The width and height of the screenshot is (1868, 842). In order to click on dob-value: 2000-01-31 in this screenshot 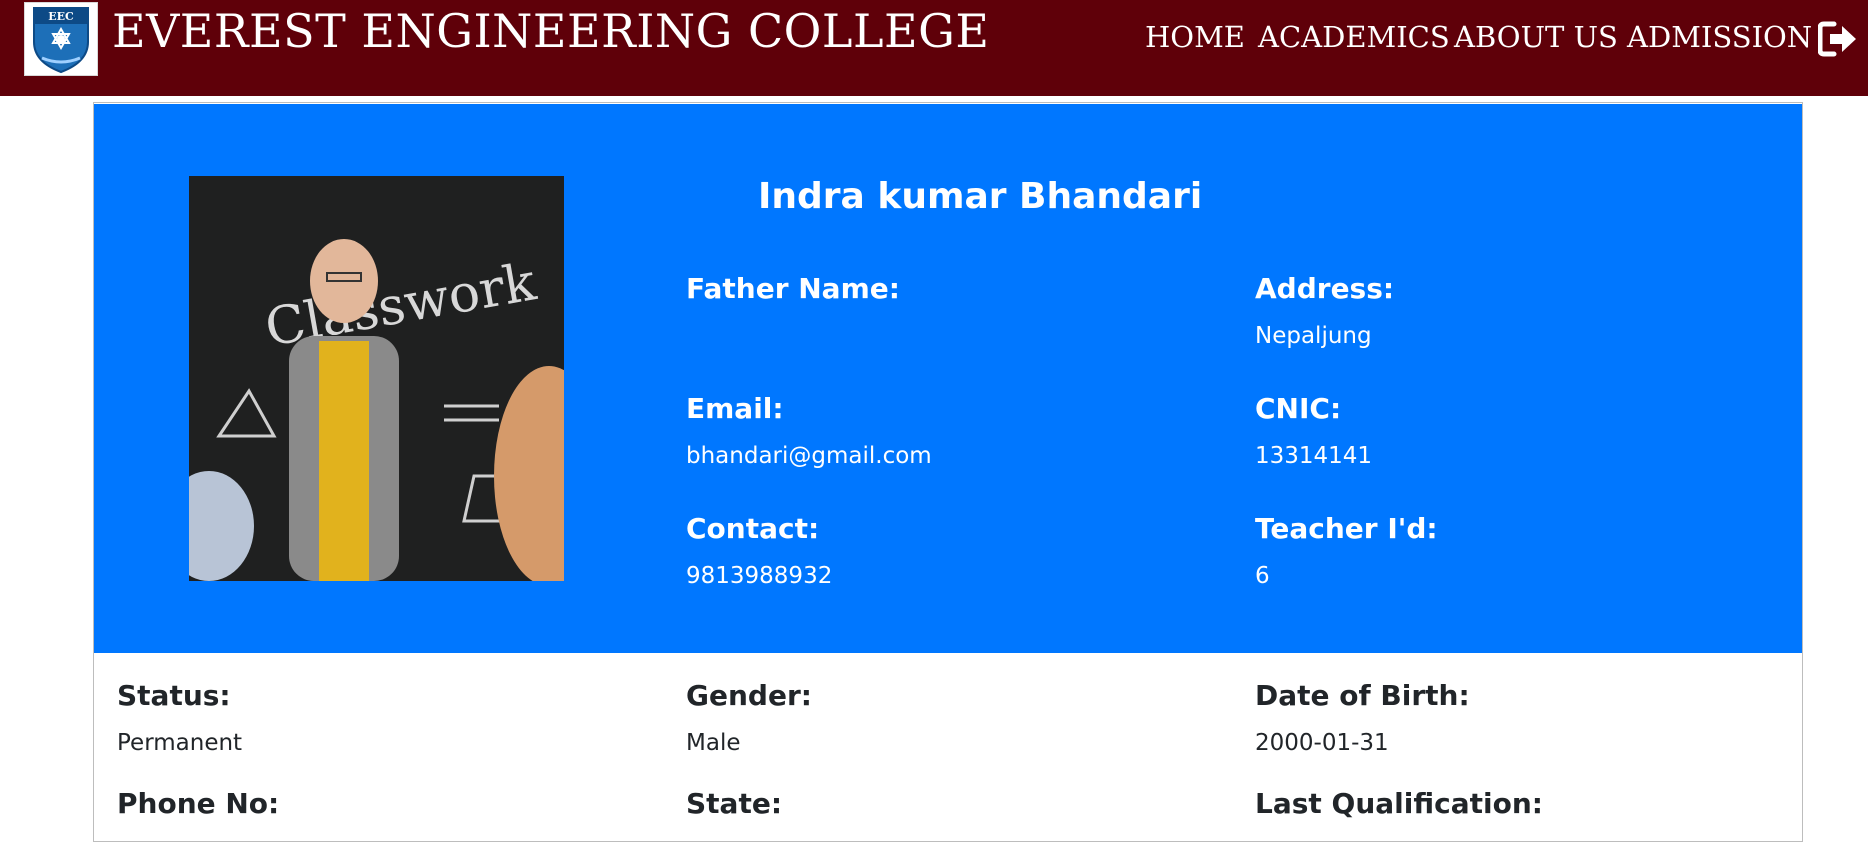, I will do `click(1322, 743)`.